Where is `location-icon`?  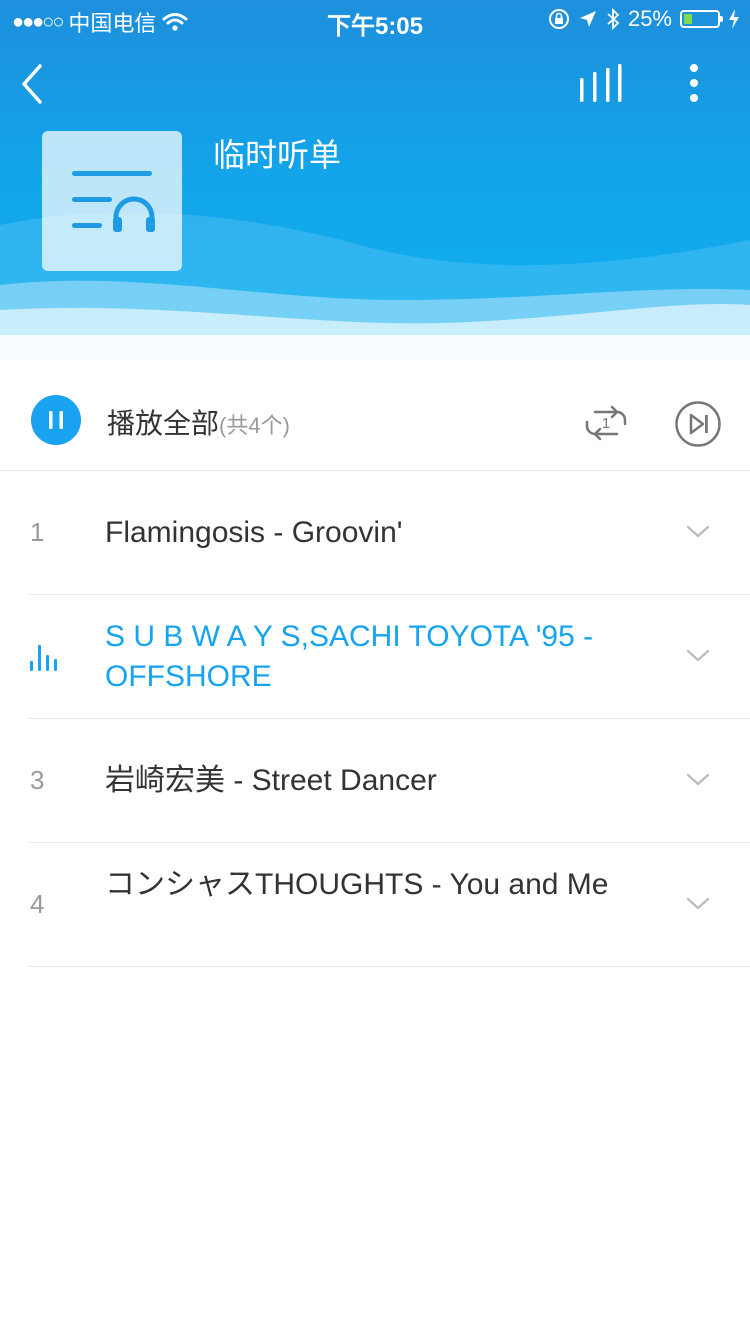
location-icon is located at coordinates (587, 19).